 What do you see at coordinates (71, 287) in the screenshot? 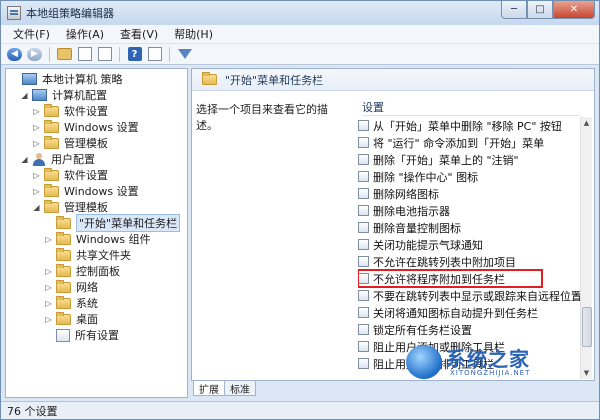
I see `tree-item: ▷ 网络` at bounding box center [71, 287].